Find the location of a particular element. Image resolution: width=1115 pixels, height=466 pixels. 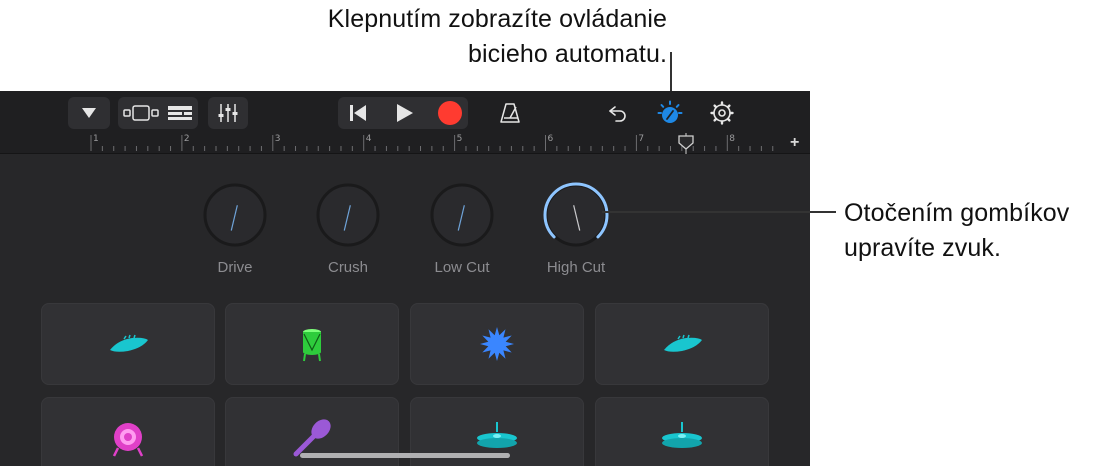

instrument-view-icon is located at coordinates (141, 113).